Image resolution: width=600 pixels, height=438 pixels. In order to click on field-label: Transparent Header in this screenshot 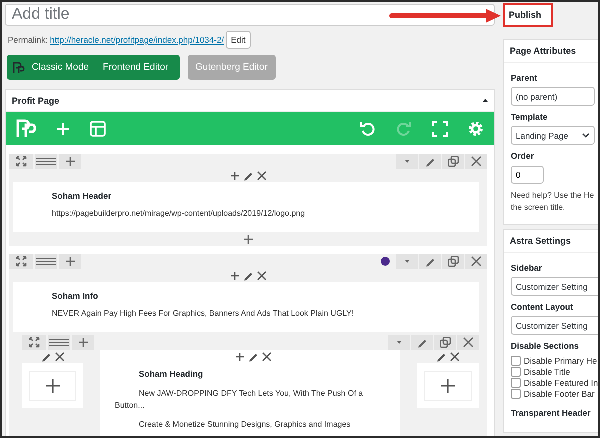, I will do `click(551, 413)`.